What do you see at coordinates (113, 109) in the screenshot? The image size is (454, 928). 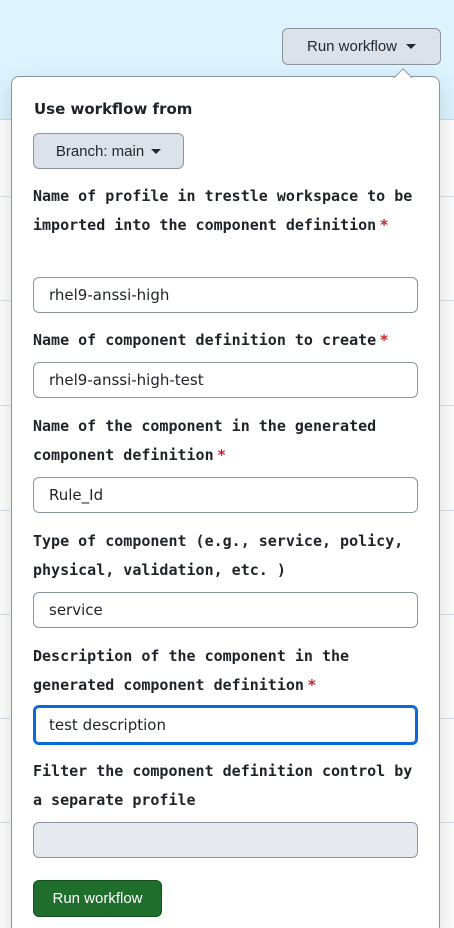 I see `use-workflow-from-heading: Use workflow from` at bounding box center [113, 109].